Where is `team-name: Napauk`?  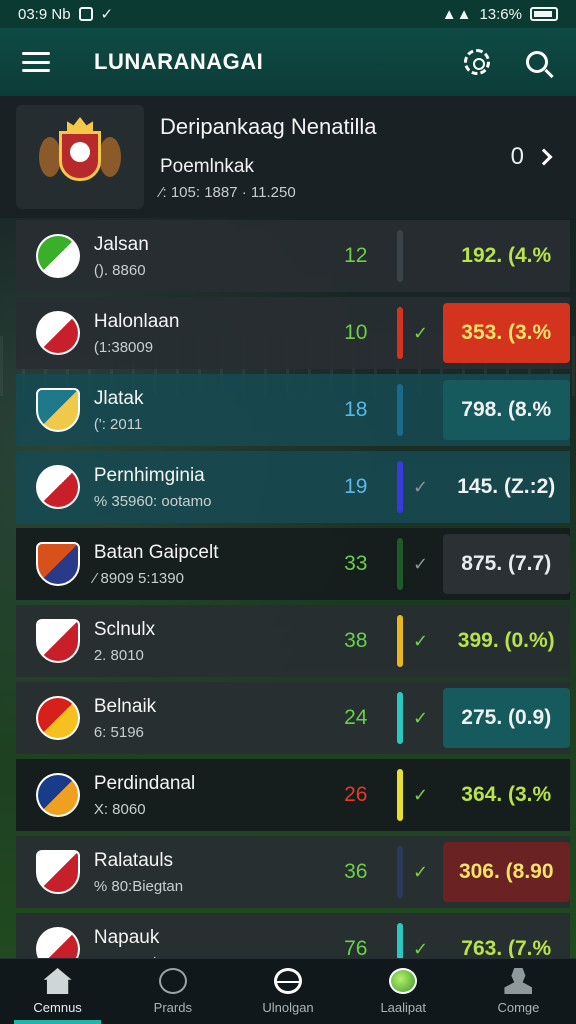
team-name: Napauk is located at coordinates (126, 937).